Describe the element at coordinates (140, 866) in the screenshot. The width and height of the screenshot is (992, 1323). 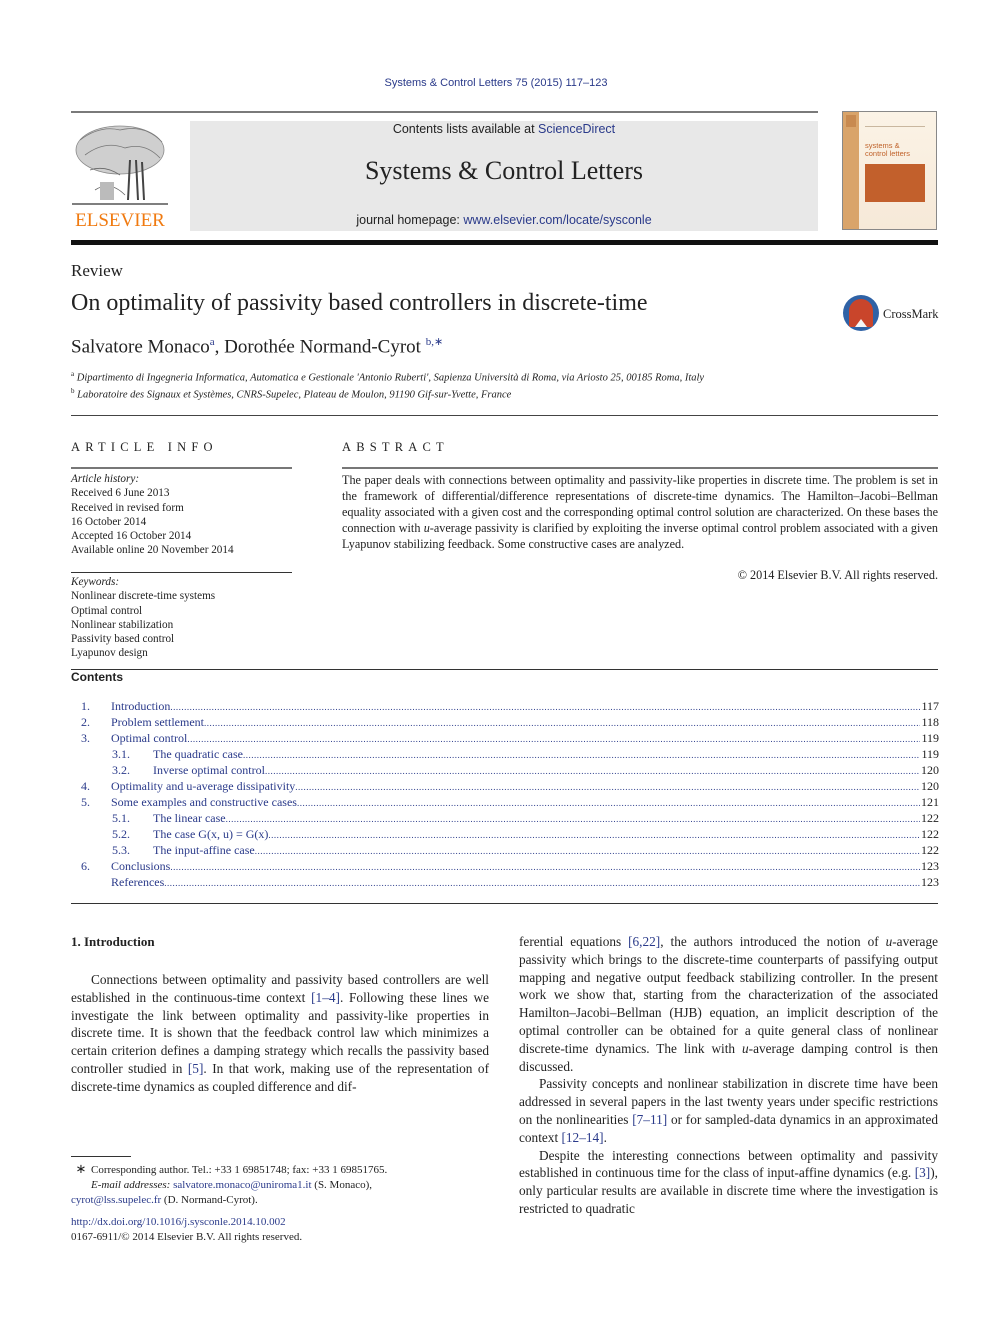
I see `toc-title-link: Conclusions` at that location.